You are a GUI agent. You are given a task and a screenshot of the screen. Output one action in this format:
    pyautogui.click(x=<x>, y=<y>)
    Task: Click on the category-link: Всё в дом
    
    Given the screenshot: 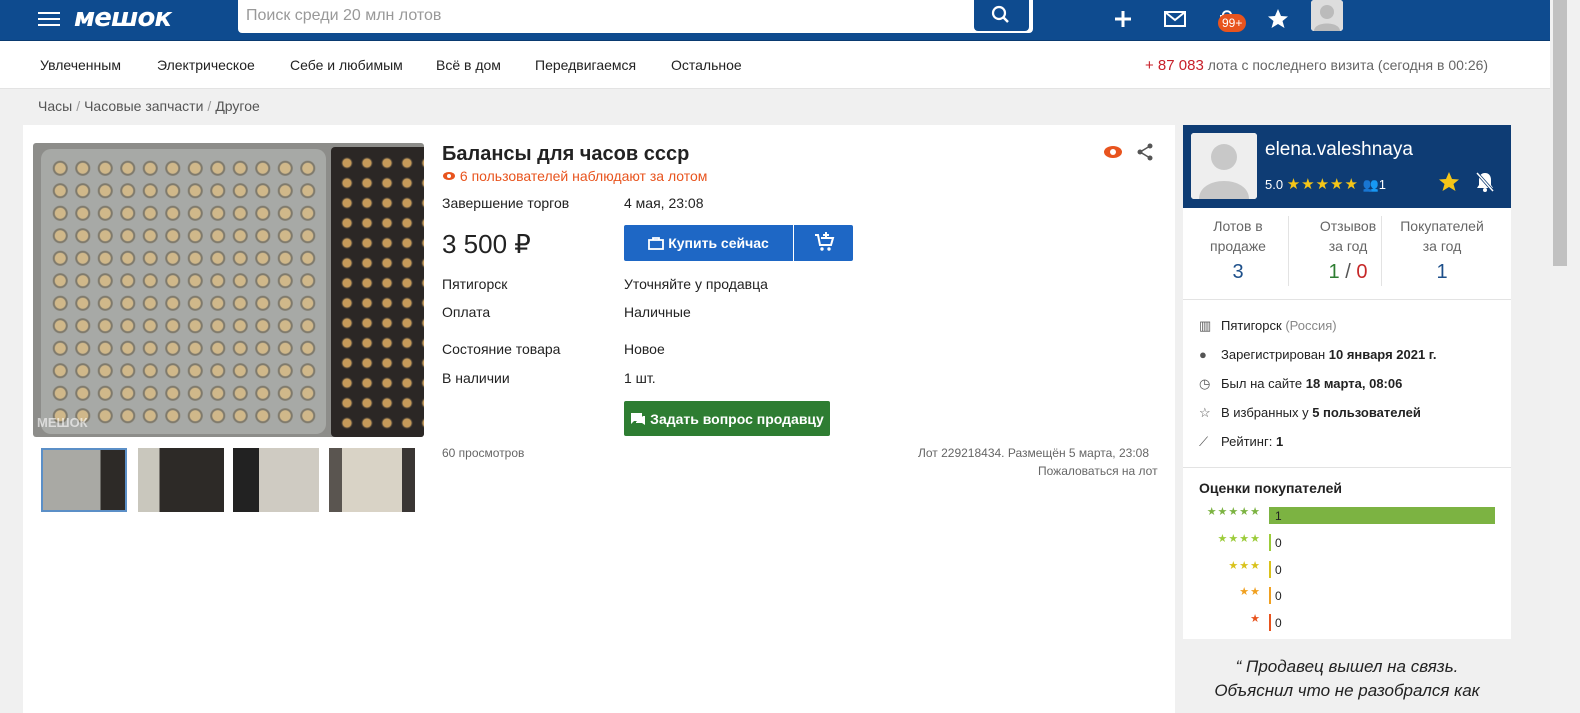 What is the action you would take?
    pyautogui.click(x=468, y=65)
    